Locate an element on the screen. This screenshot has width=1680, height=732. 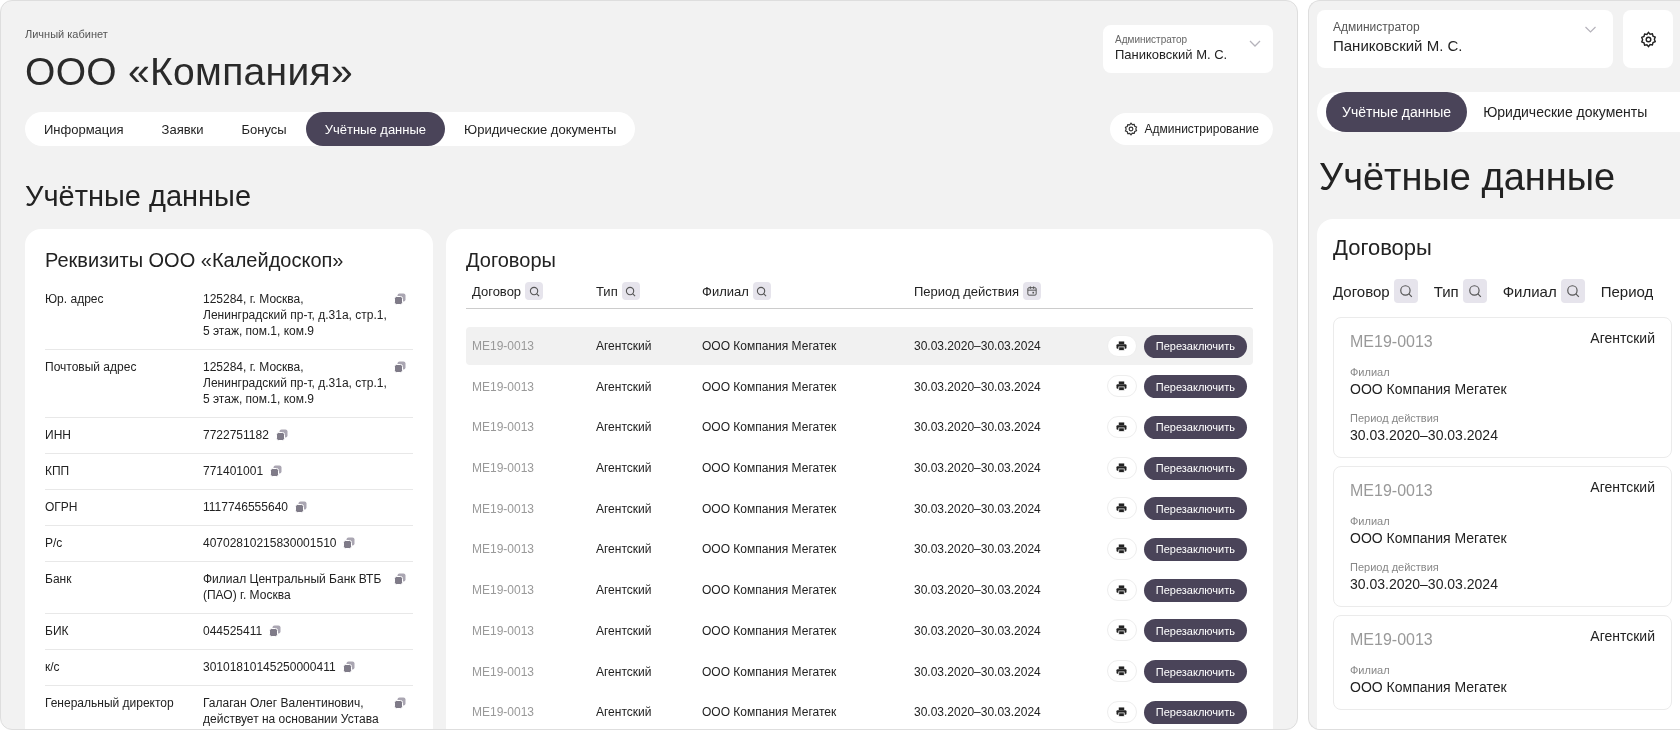
field-label: Почтовый адрес is located at coordinates (91, 367).